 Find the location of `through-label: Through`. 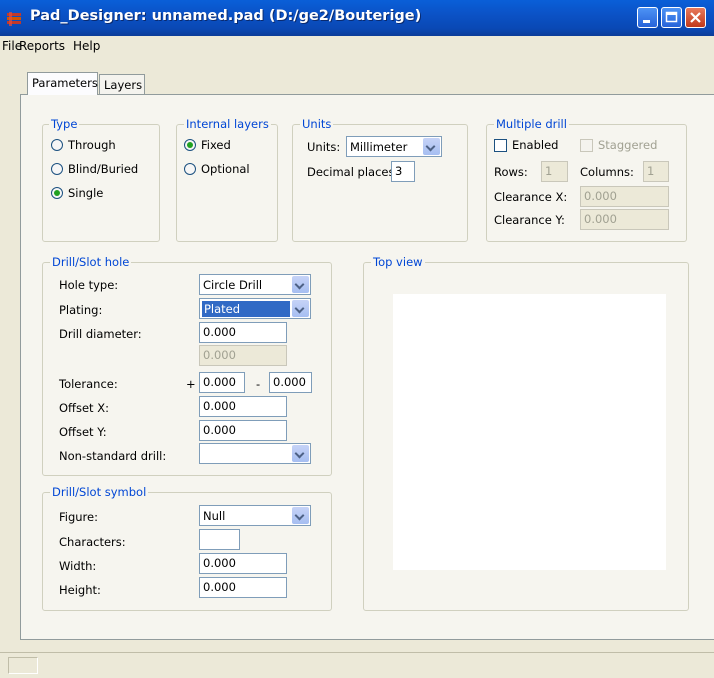

through-label: Through is located at coordinates (92, 145).